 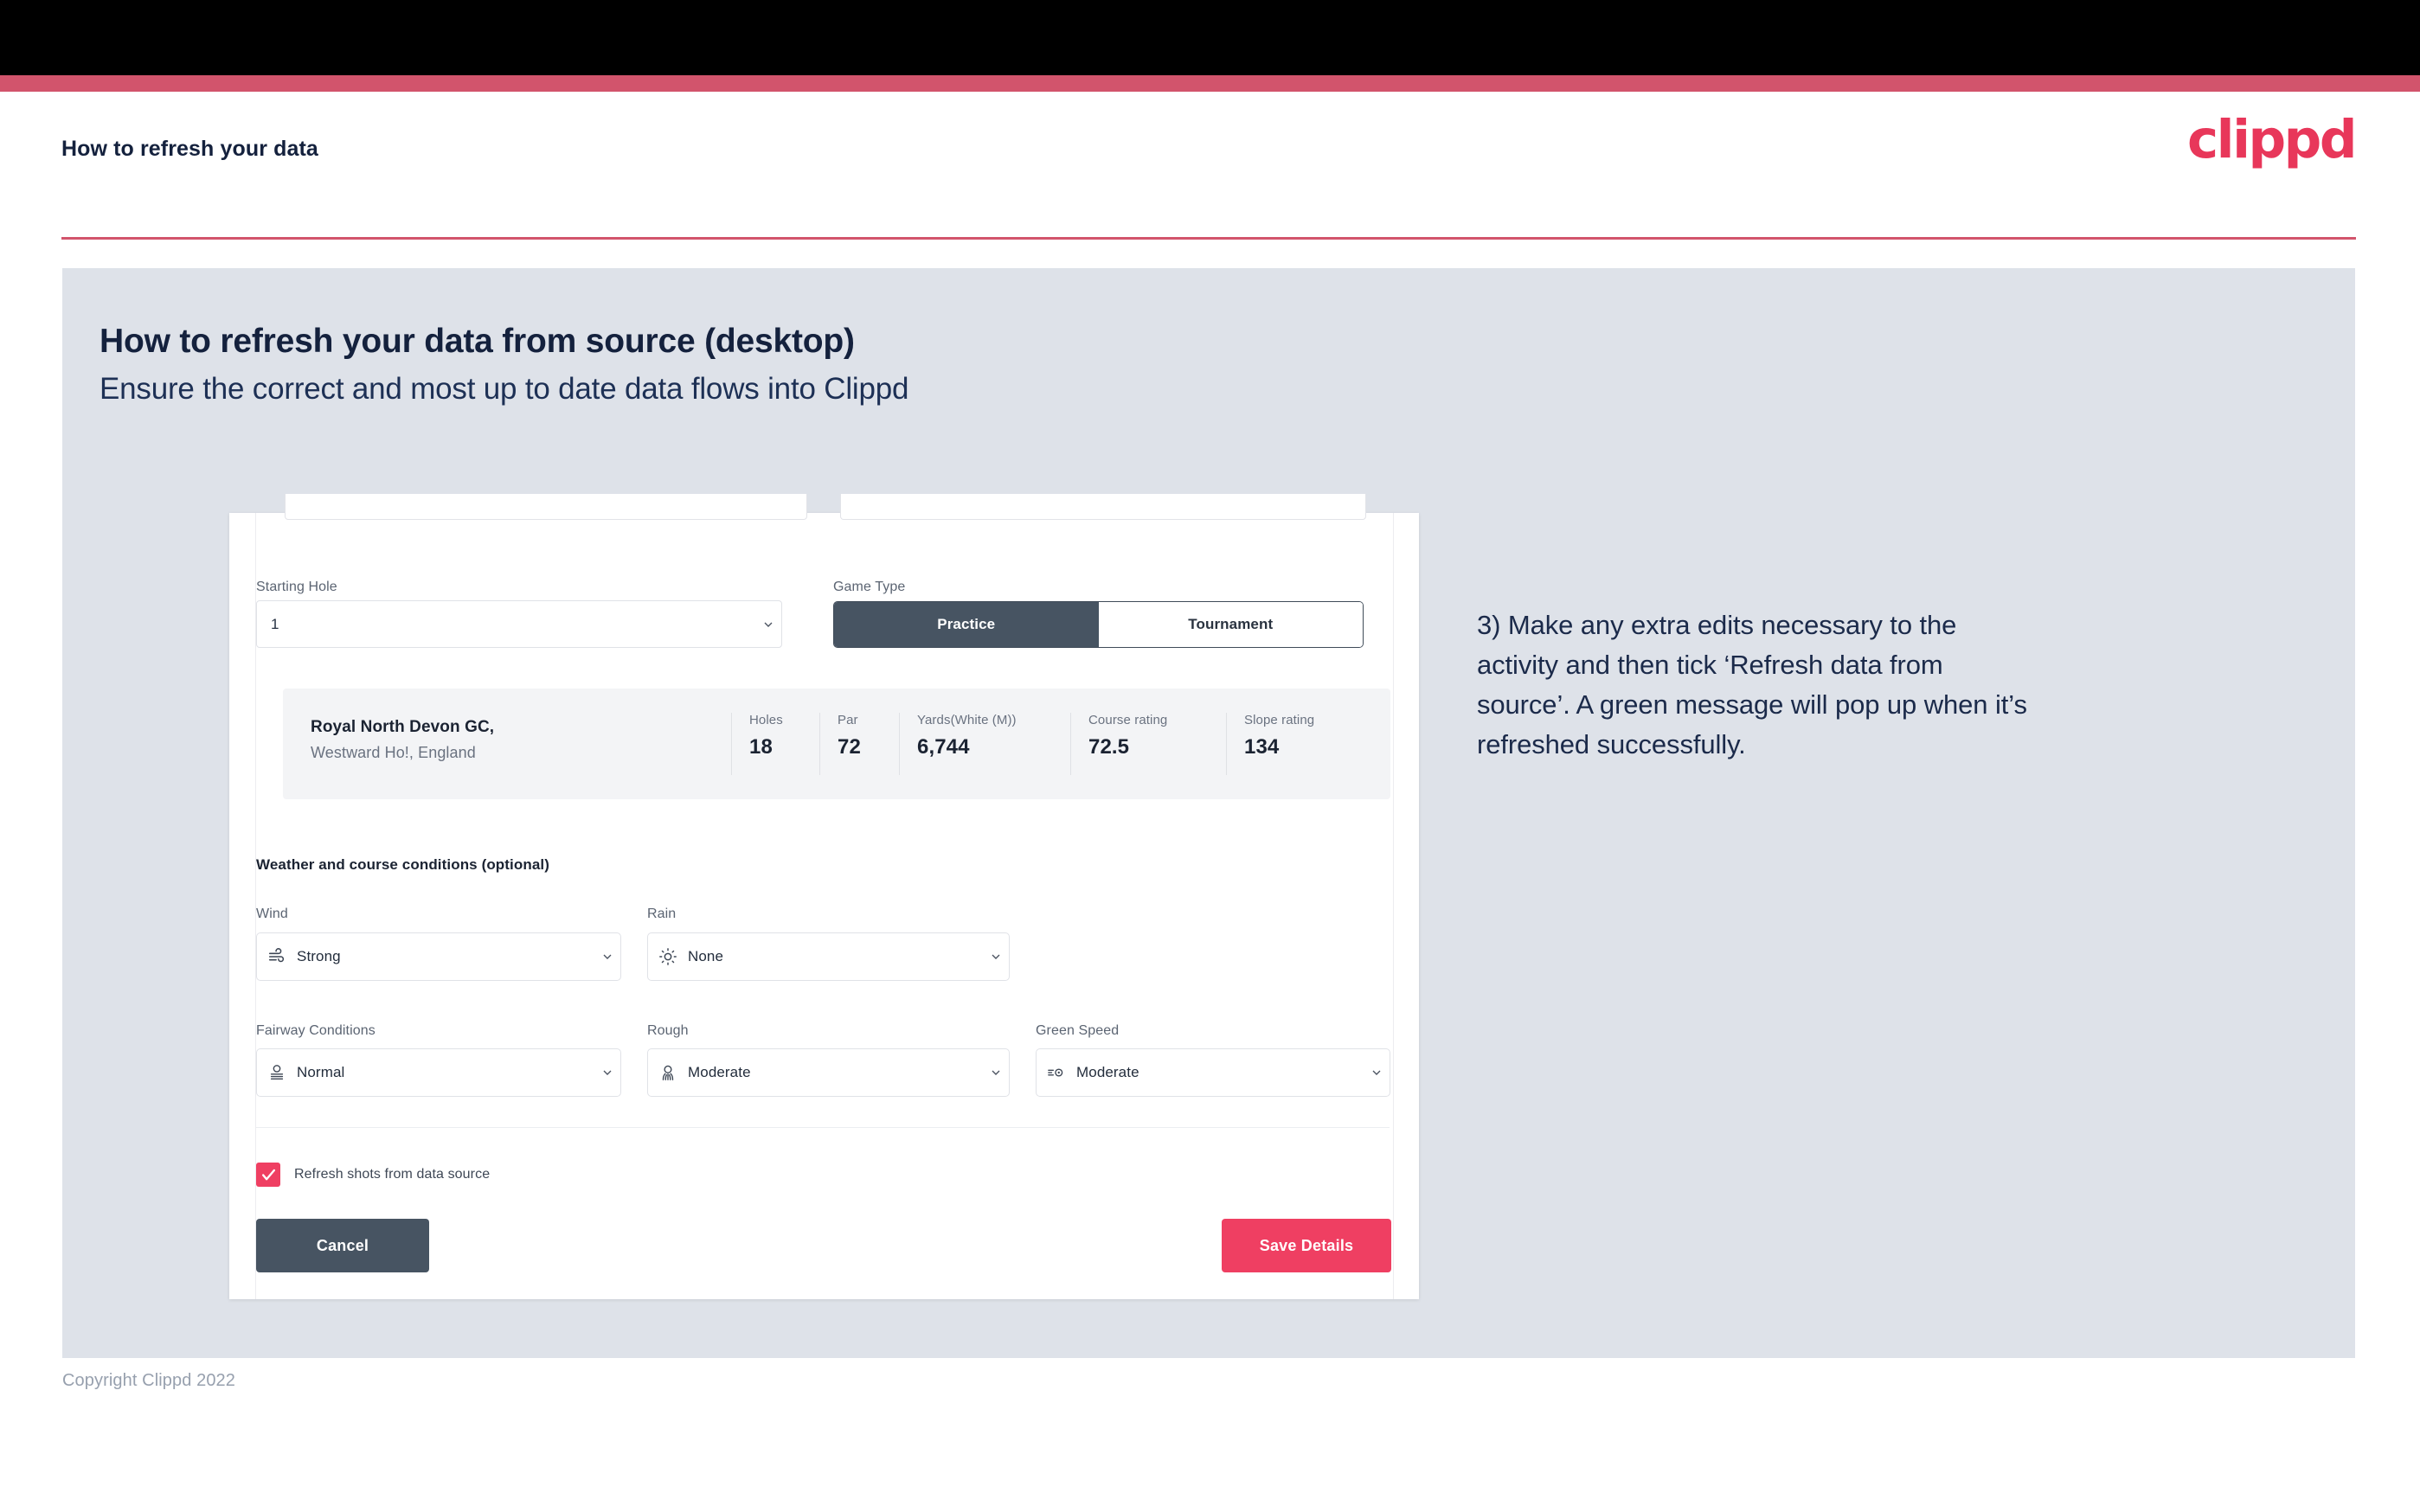 I want to click on wind-value: Strong, so click(x=319, y=956).